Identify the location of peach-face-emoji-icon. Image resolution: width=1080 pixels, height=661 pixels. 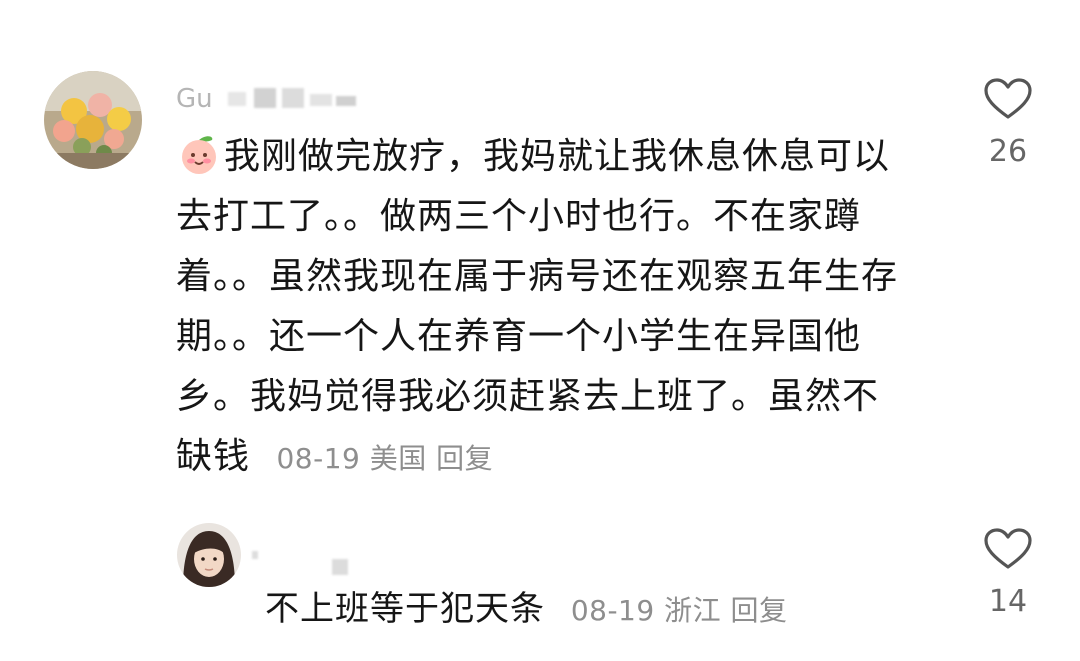
(199, 153).